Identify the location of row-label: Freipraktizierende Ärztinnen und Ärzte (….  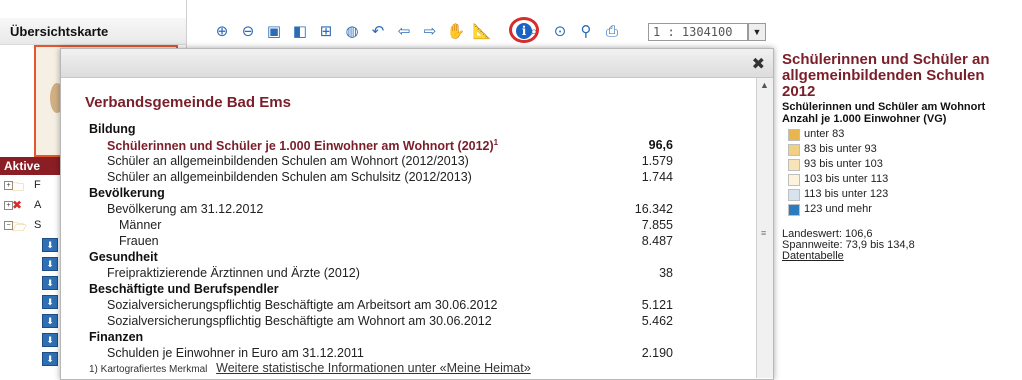
(233, 273).